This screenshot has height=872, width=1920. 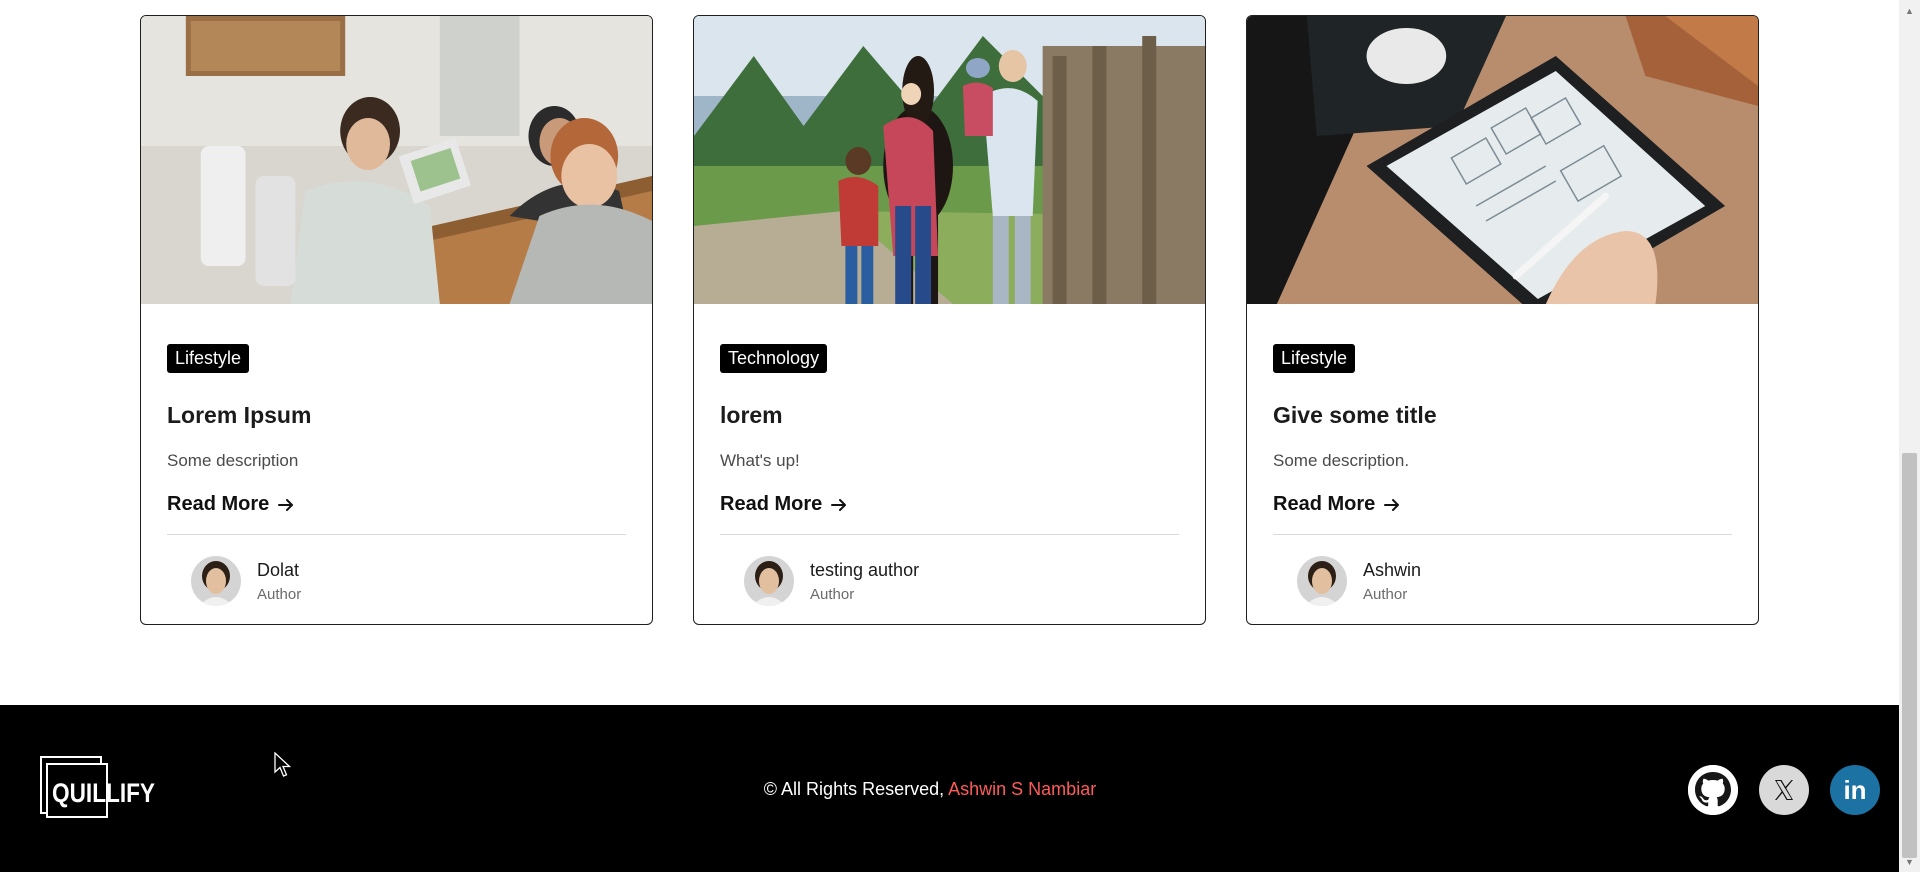 I want to click on card-title: Lorem Ipsum, so click(x=239, y=415).